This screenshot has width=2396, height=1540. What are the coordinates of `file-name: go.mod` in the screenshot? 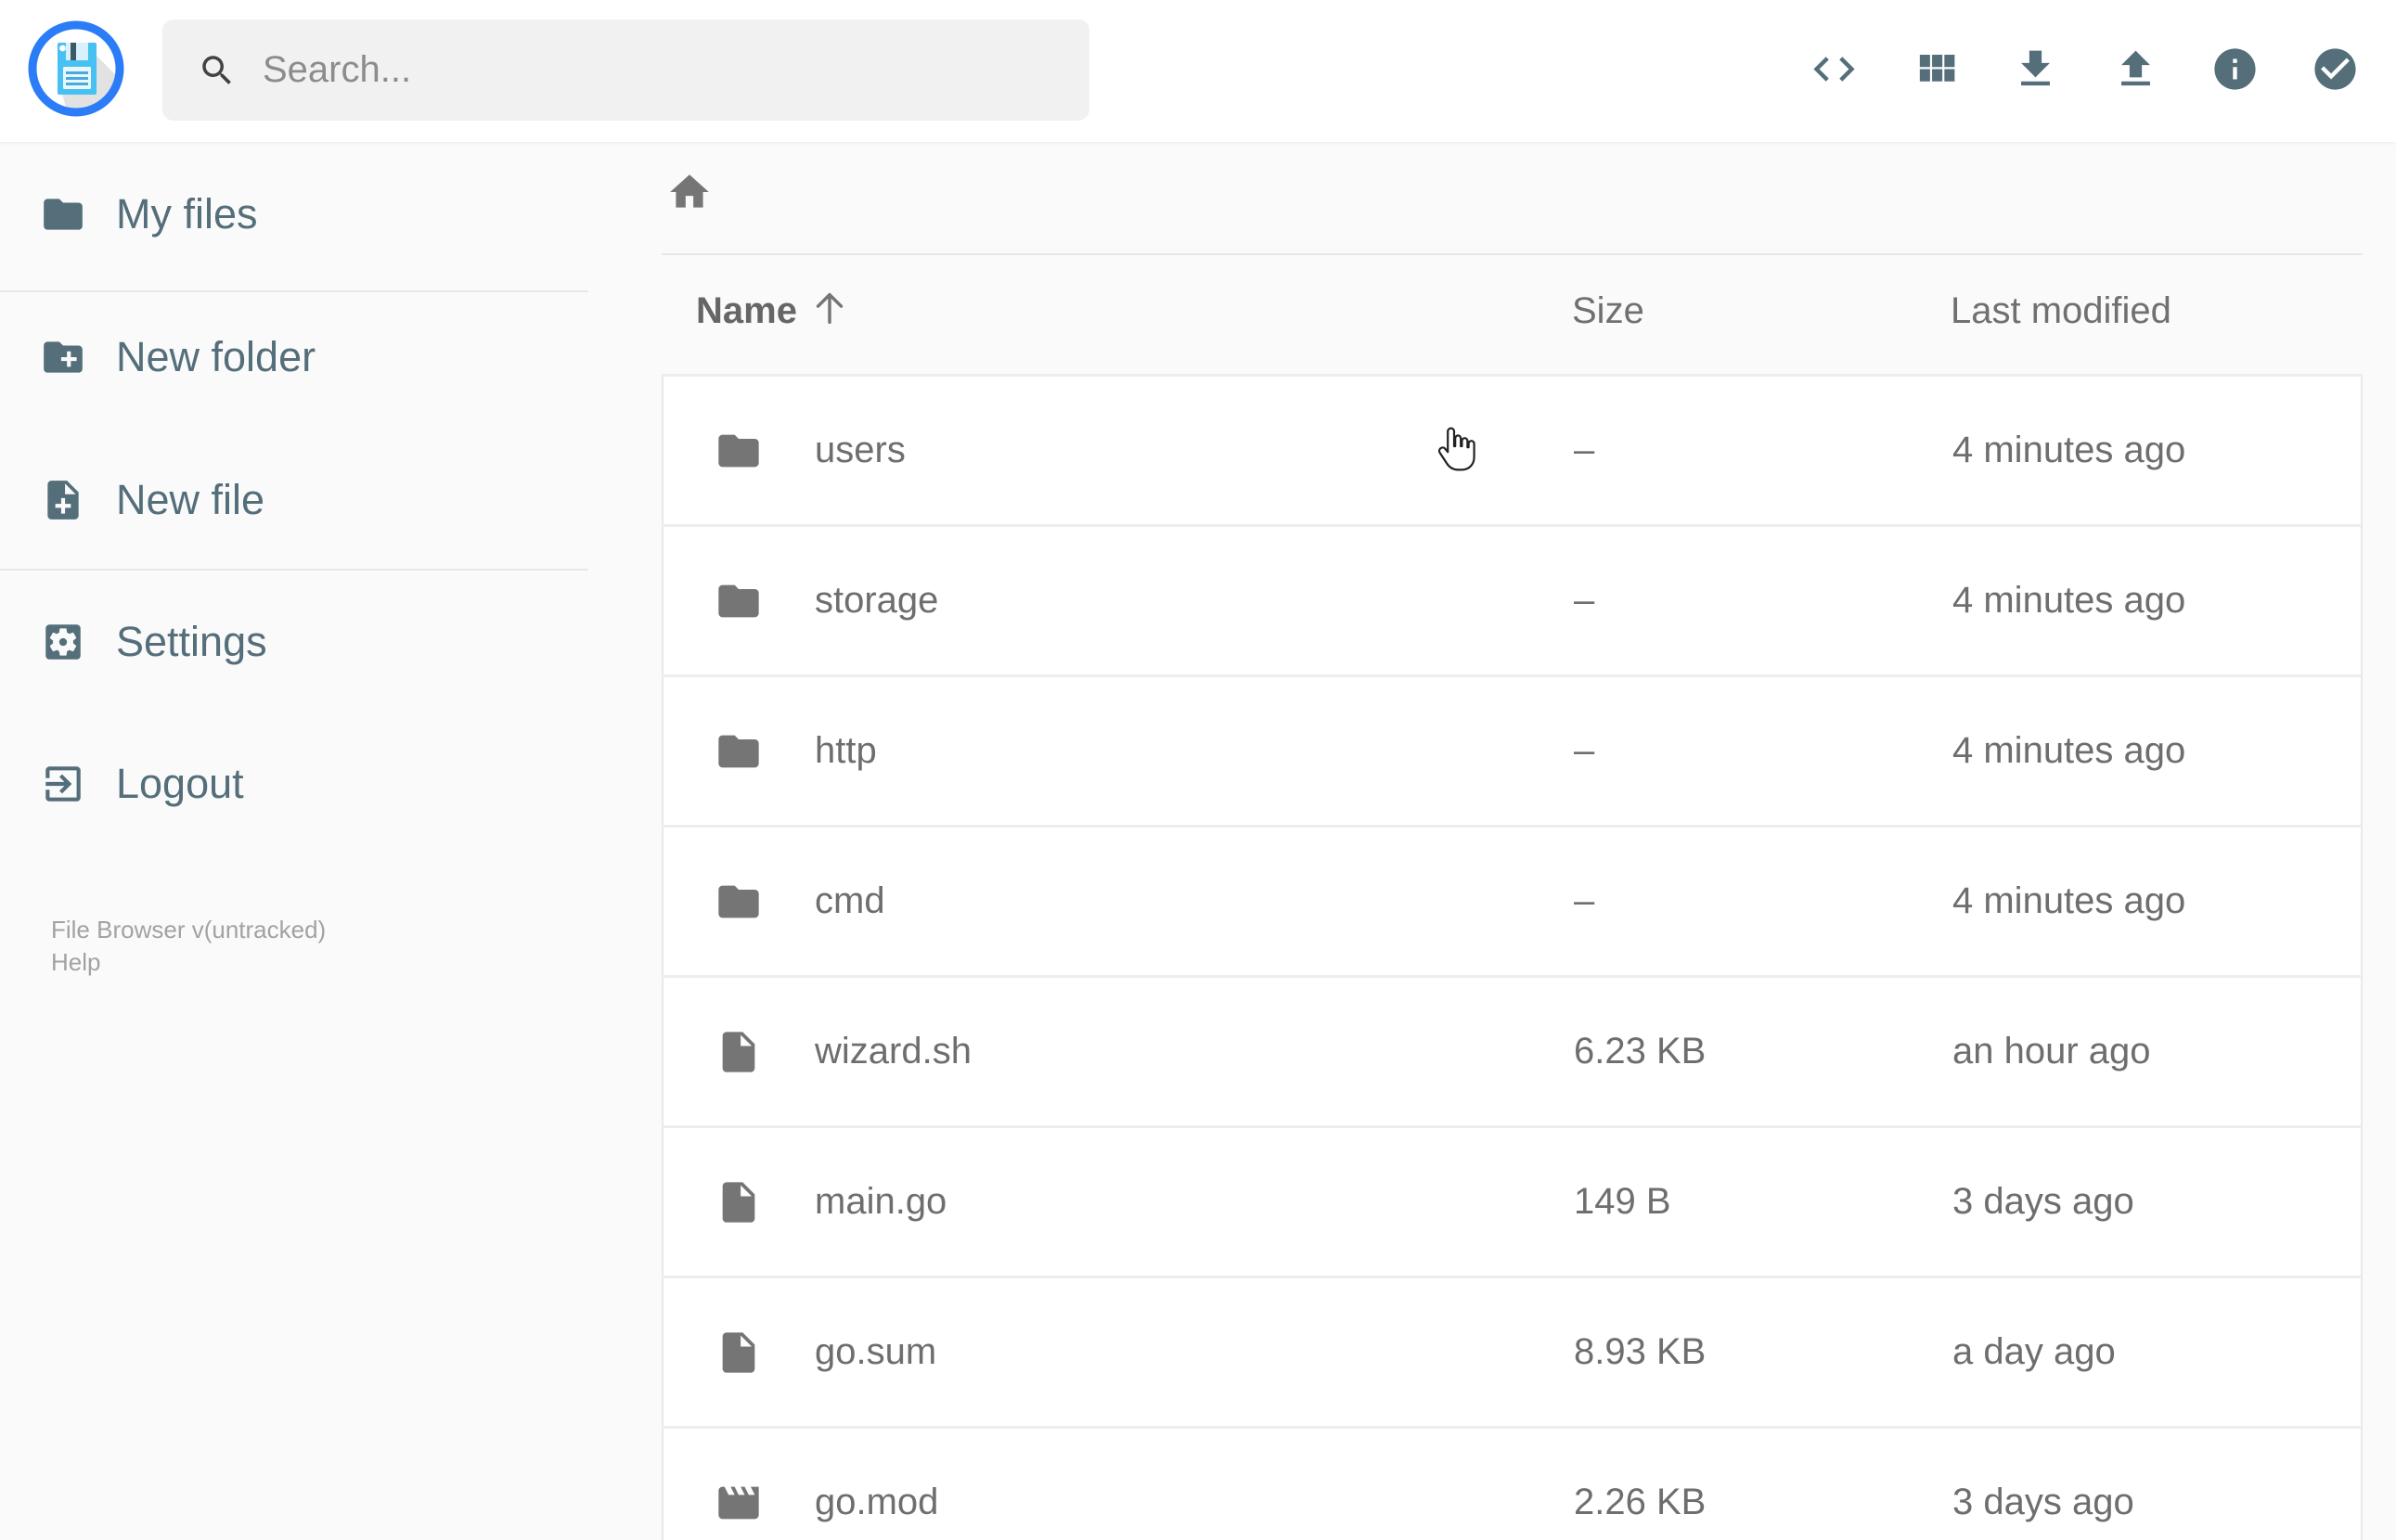 It's located at (877, 1502).